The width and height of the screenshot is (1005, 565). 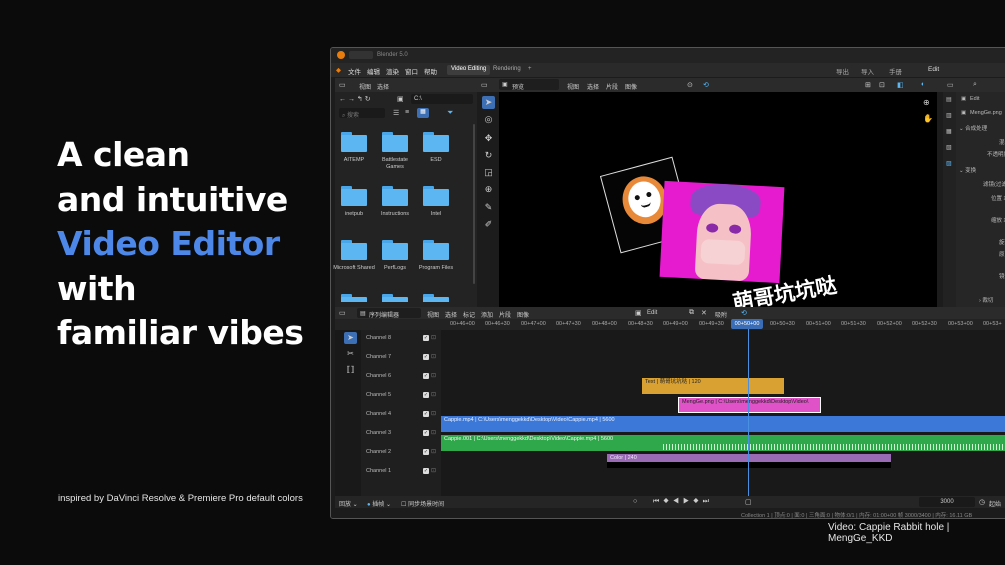 What do you see at coordinates (949, 147) in the screenshot?
I see `data-tab-icon: ▧` at bounding box center [949, 147].